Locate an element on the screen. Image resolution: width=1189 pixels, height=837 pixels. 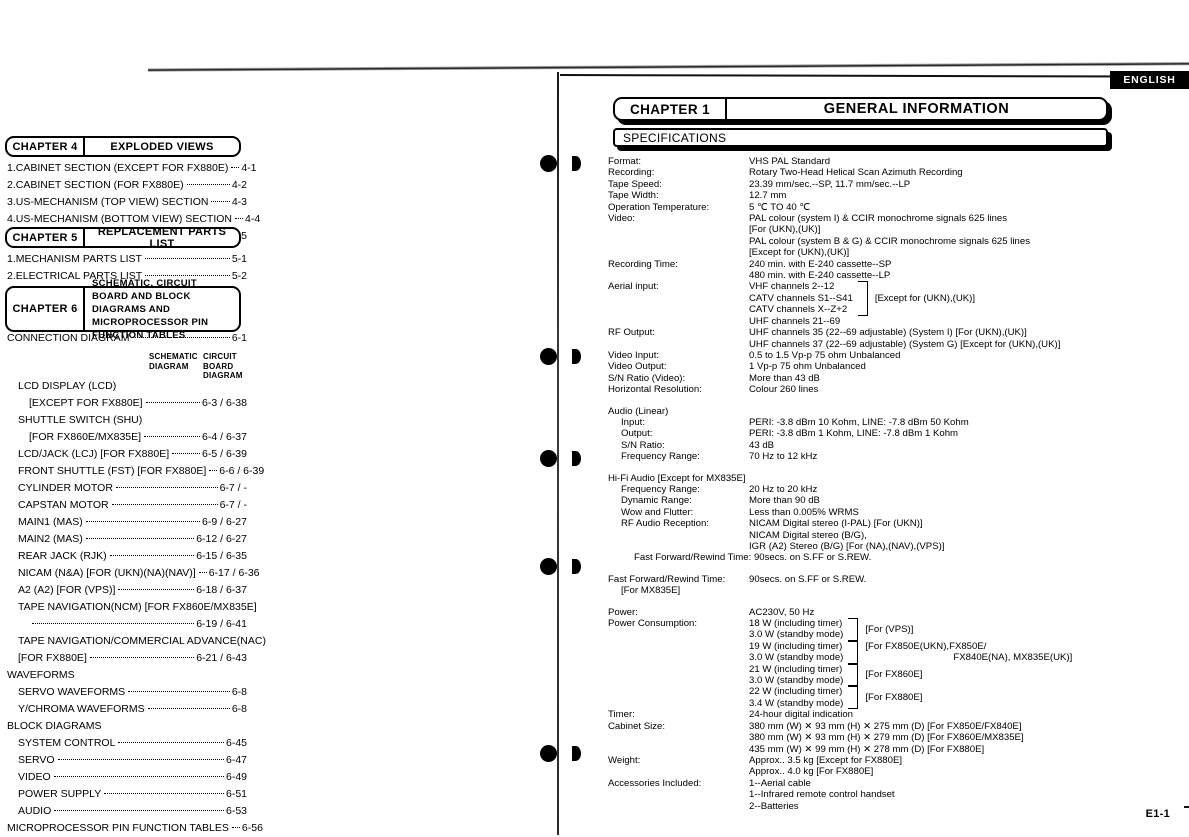
spec-label: Tape Speed: is located at coordinates (635, 184).